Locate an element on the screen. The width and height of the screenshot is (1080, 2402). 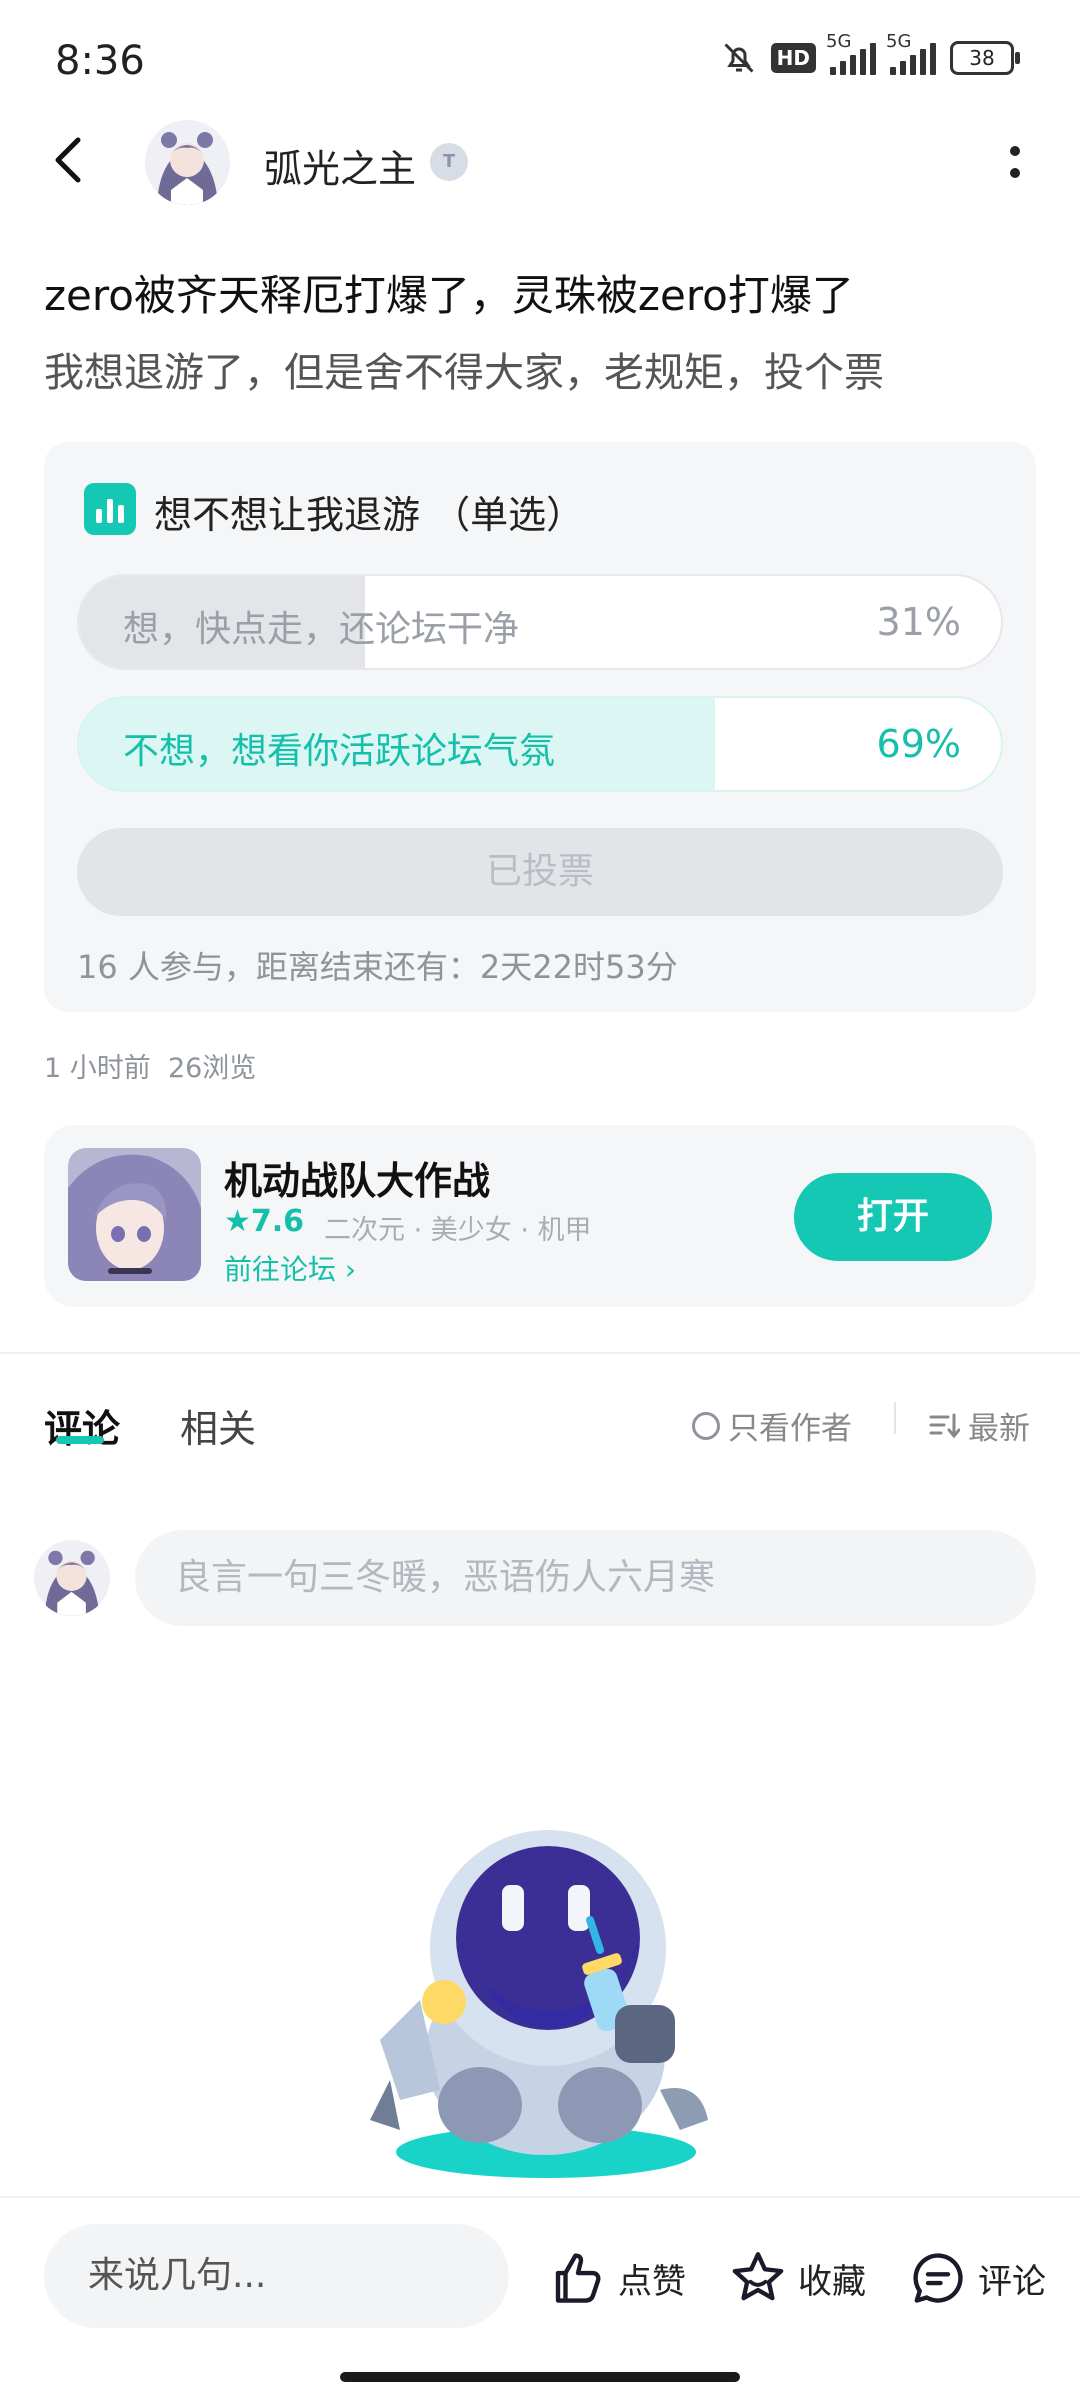
game-rating-value: 7.6 is located at coordinates (277, 1221).